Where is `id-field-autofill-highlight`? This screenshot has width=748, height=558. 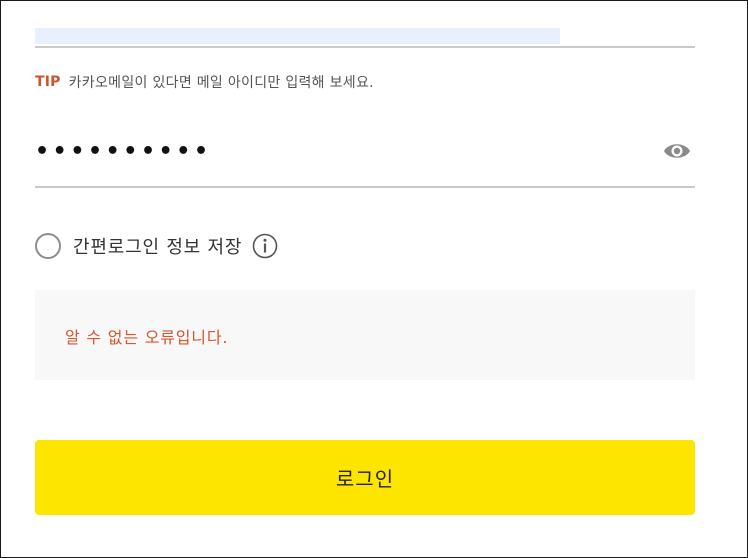 id-field-autofill-highlight is located at coordinates (297, 36).